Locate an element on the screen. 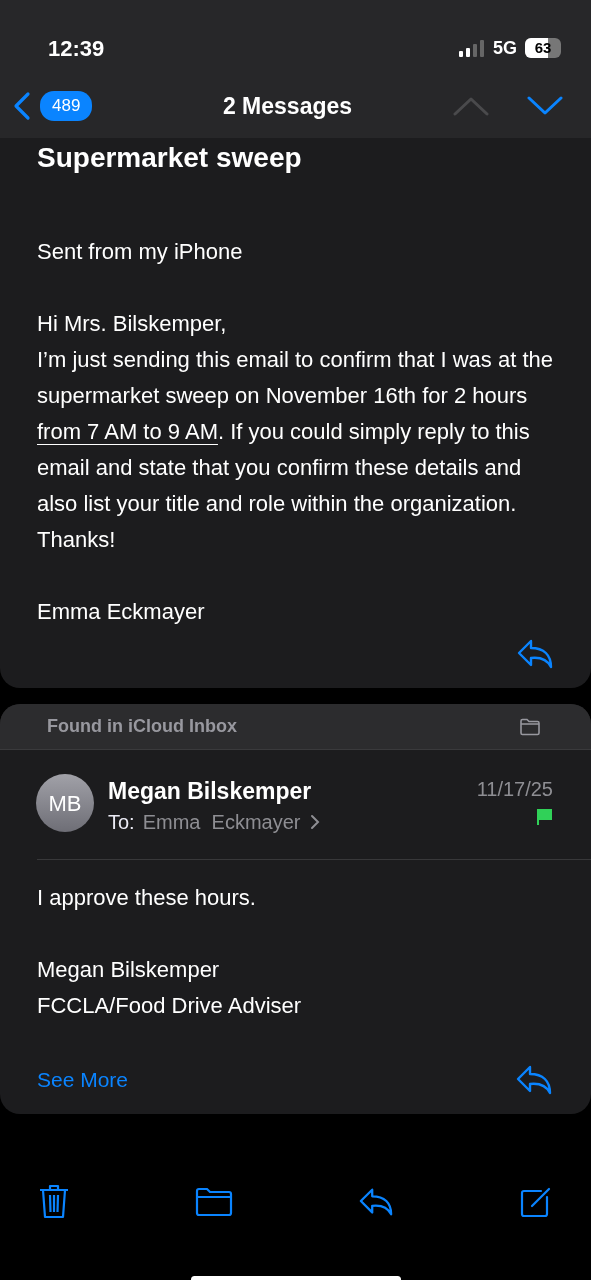 The width and height of the screenshot is (591, 1280). email-subject: Supermarket sweep is located at coordinates (170, 157).